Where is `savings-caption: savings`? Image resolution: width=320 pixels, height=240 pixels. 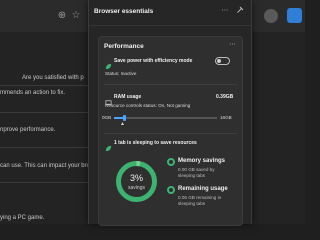 savings-caption: savings is located at coordinates (136, 188).